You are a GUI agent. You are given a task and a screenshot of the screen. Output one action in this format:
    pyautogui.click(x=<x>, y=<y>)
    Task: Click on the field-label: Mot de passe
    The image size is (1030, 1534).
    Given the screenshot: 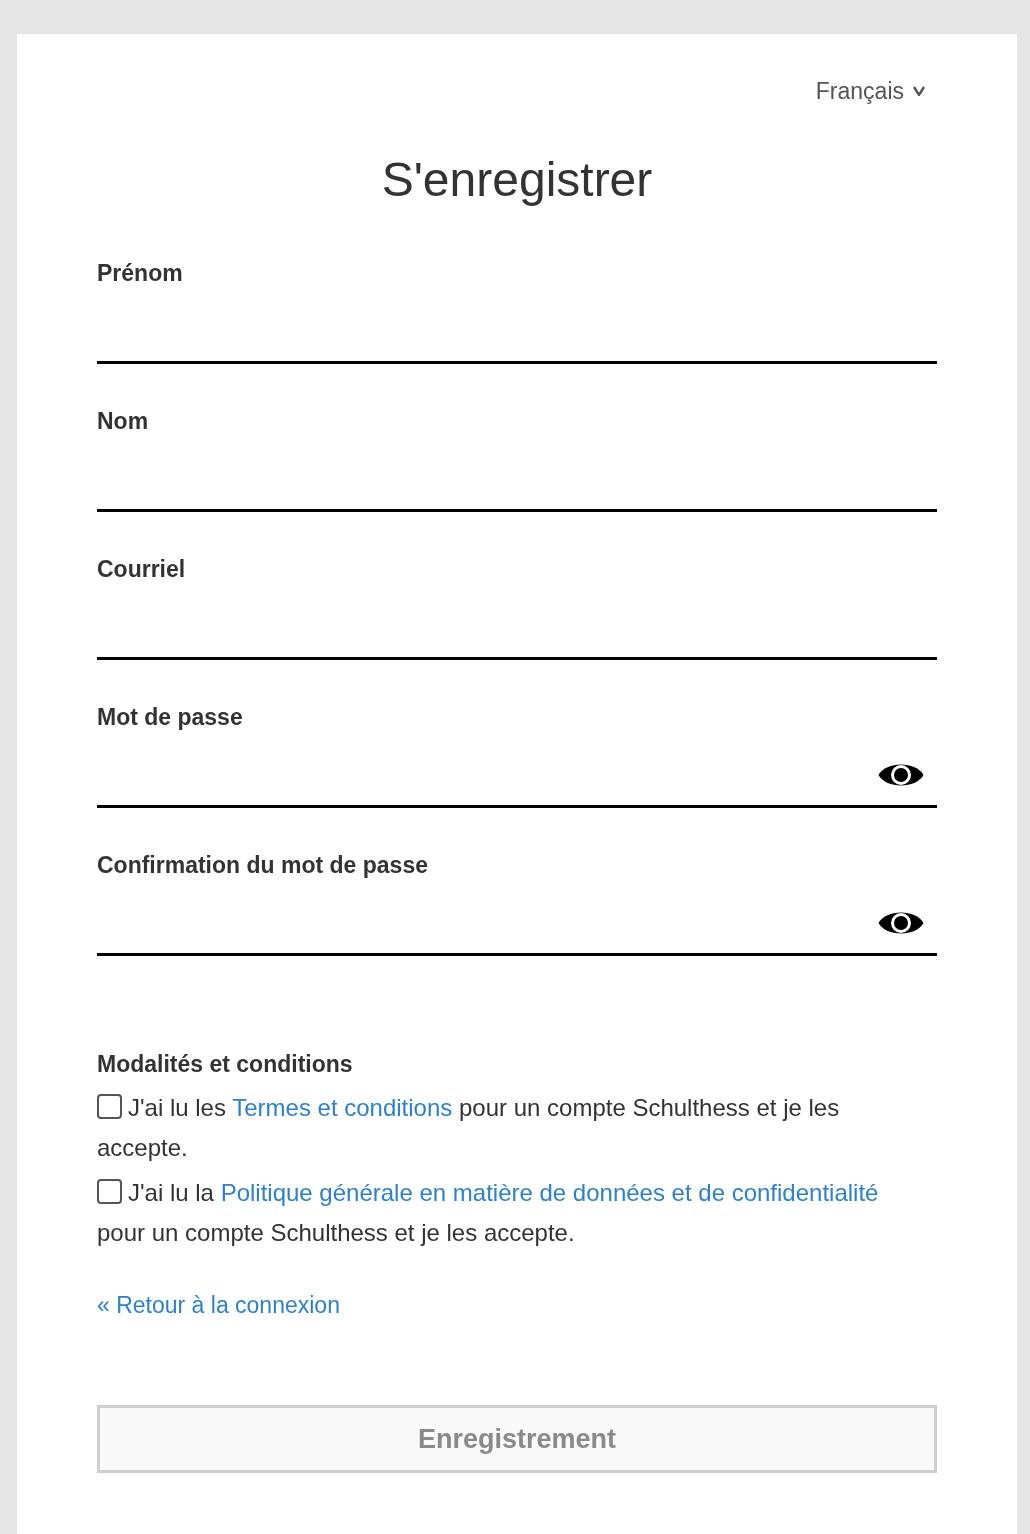 What is the action you would take?
    pyautogui.click(x=170, y=717)
    